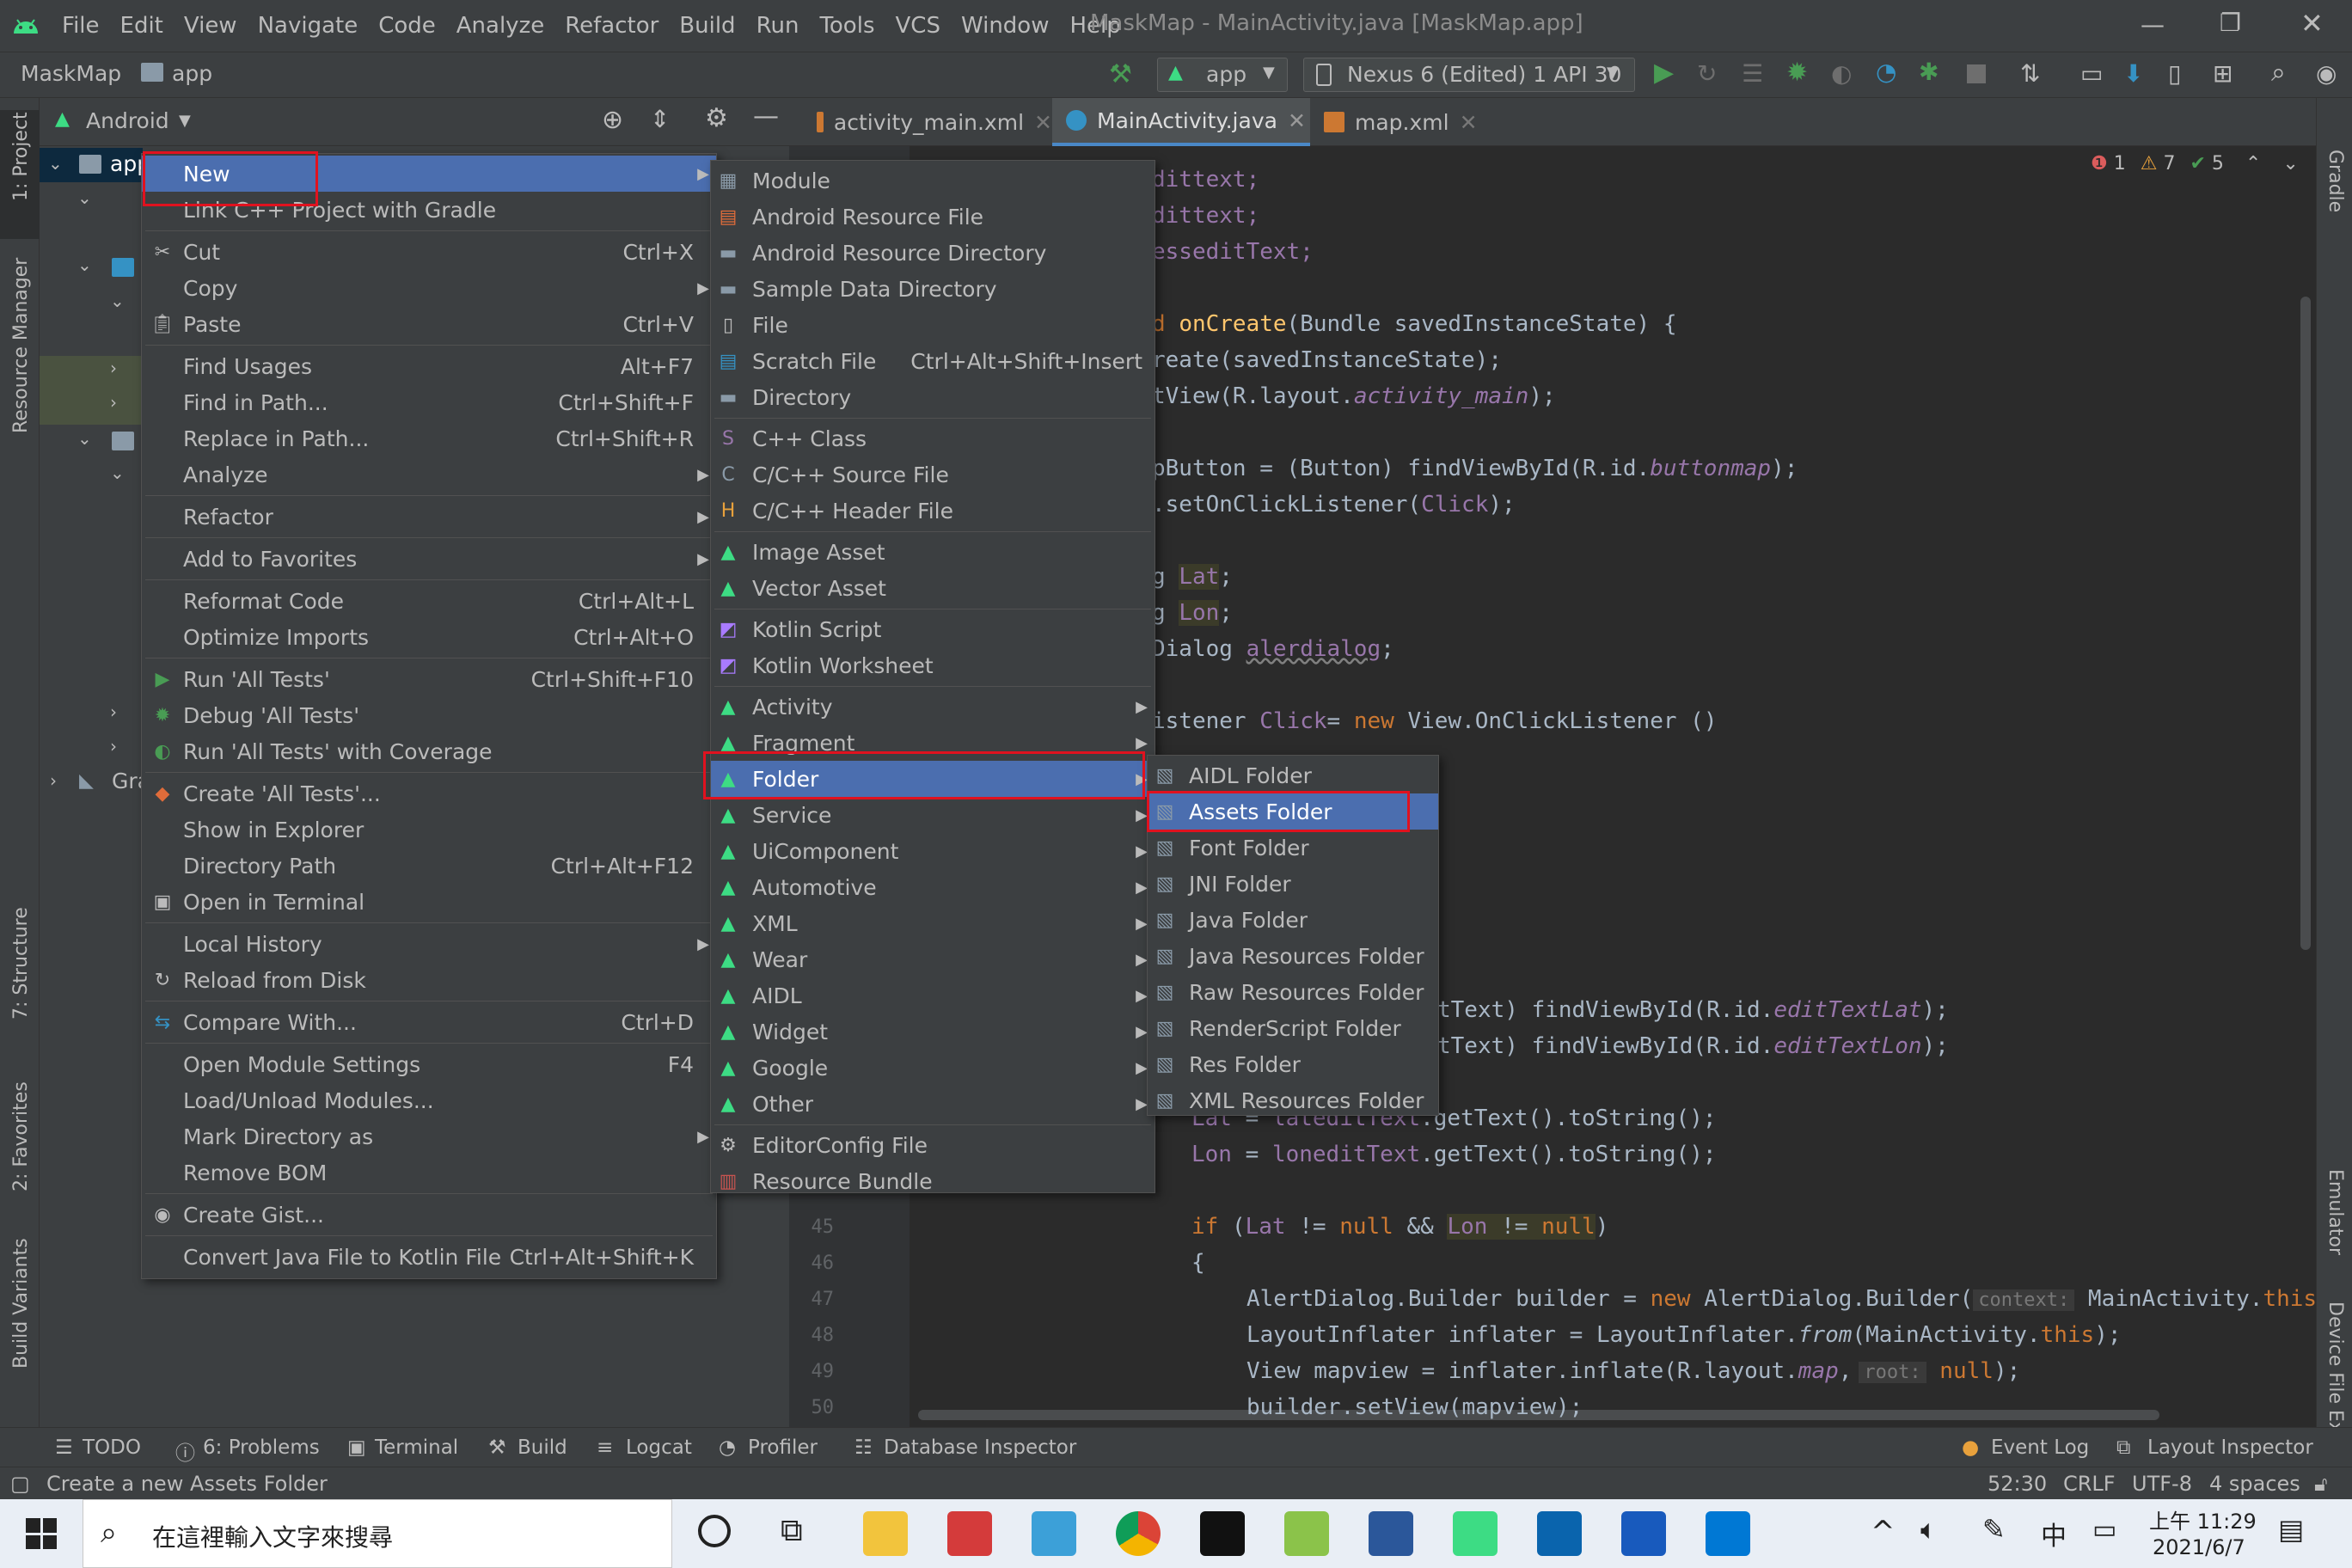 The height and width of the screenshot is (1568, 2352). I want to click on new-menu-item-sample-data-directory: ▬ Sample Data Directory, so click(933, 289).